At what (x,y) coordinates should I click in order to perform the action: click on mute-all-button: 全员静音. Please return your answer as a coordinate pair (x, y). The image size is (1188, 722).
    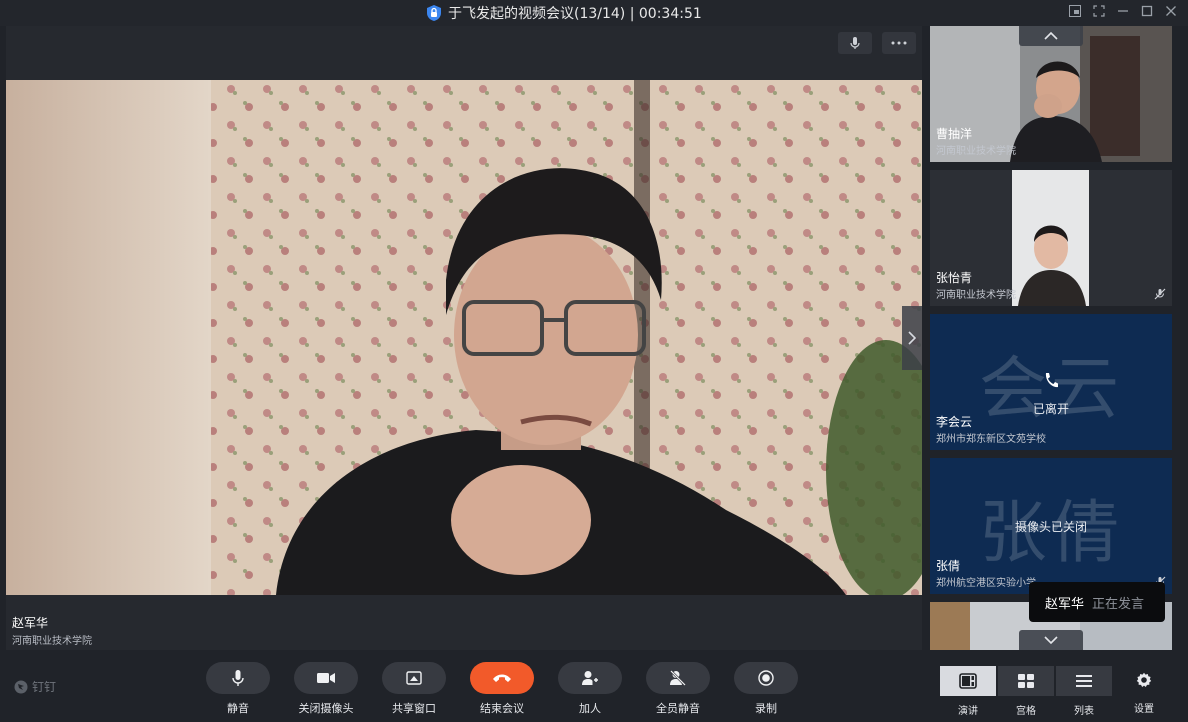
    Looking at the image, I should click on (678, 689).